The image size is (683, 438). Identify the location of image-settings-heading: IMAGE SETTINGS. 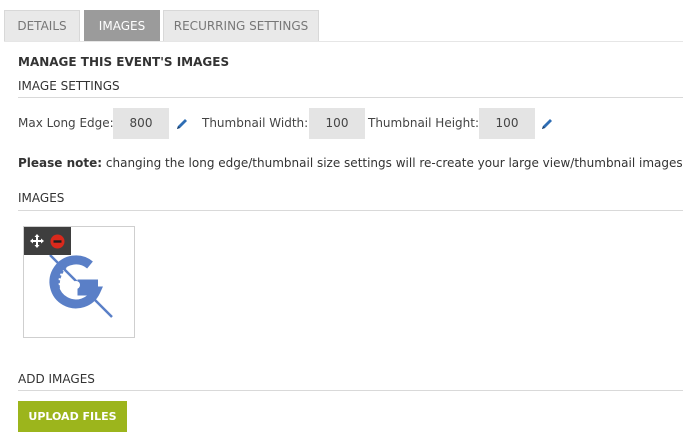
(69, 86).